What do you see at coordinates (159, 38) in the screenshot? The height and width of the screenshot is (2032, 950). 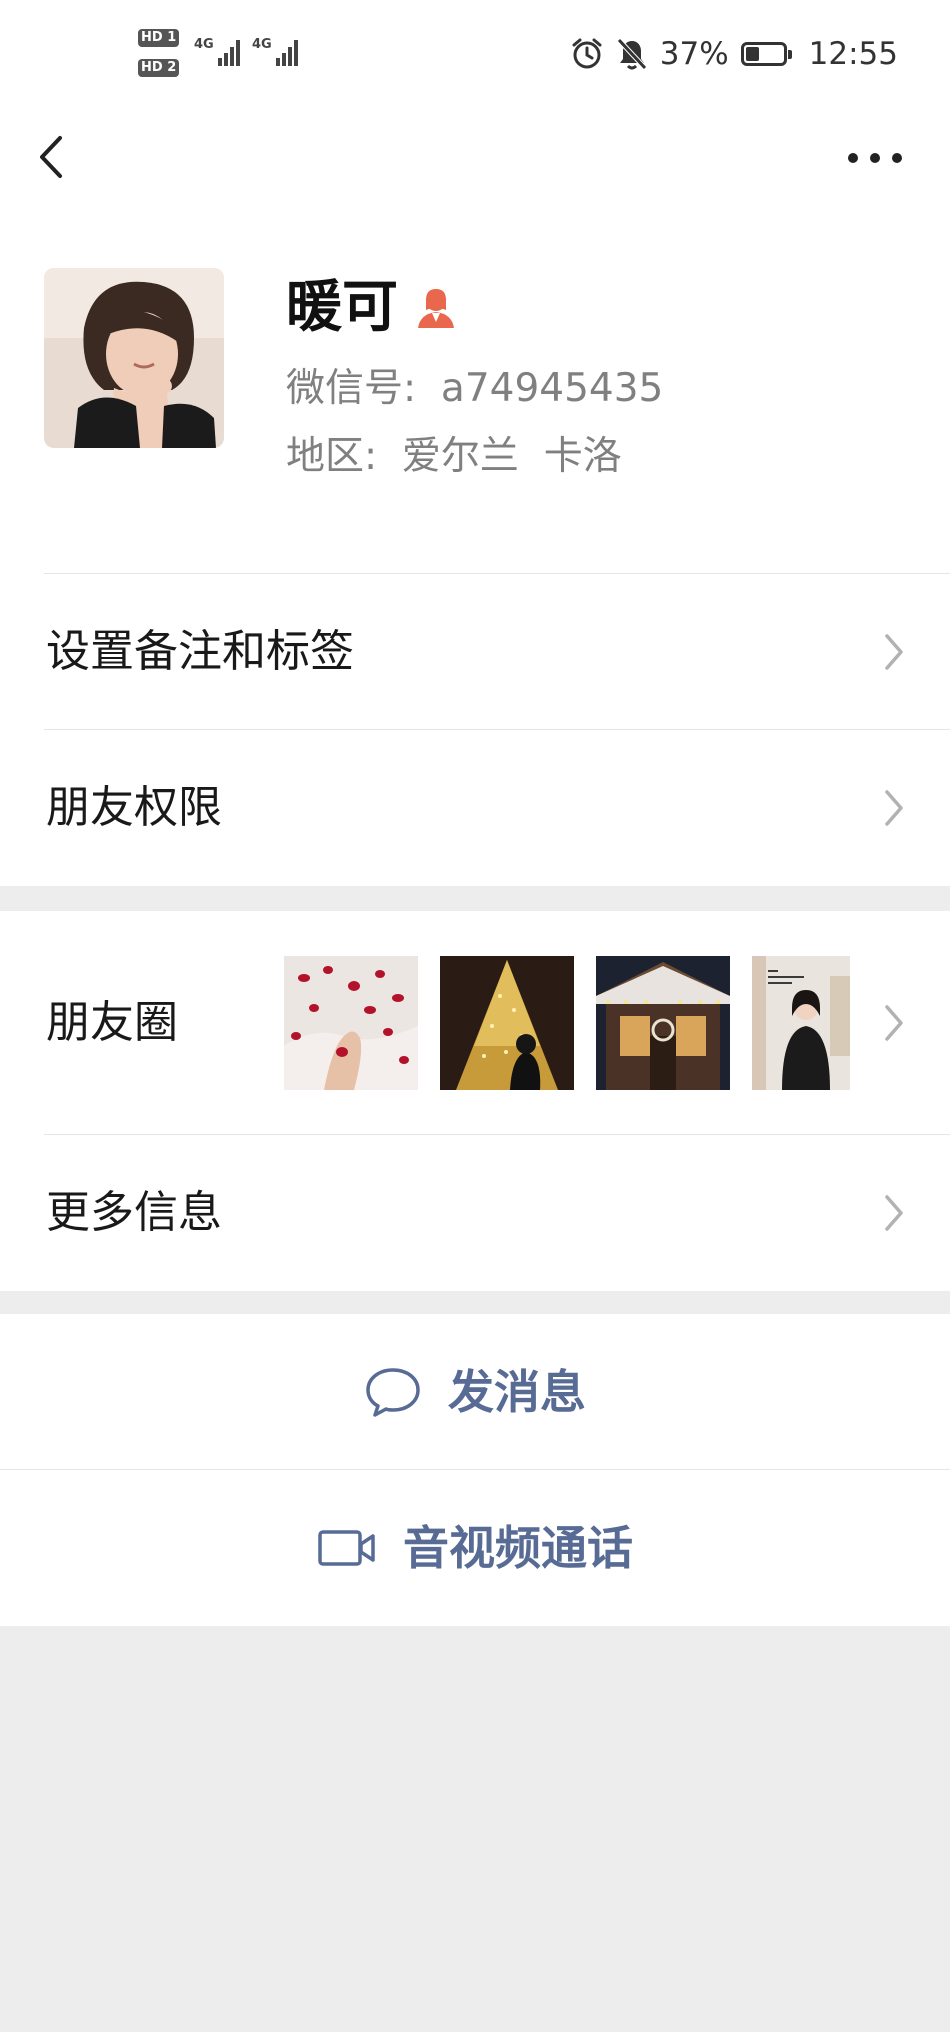 I see `sim1-label: HD 1` at bounding box center [159, 38].